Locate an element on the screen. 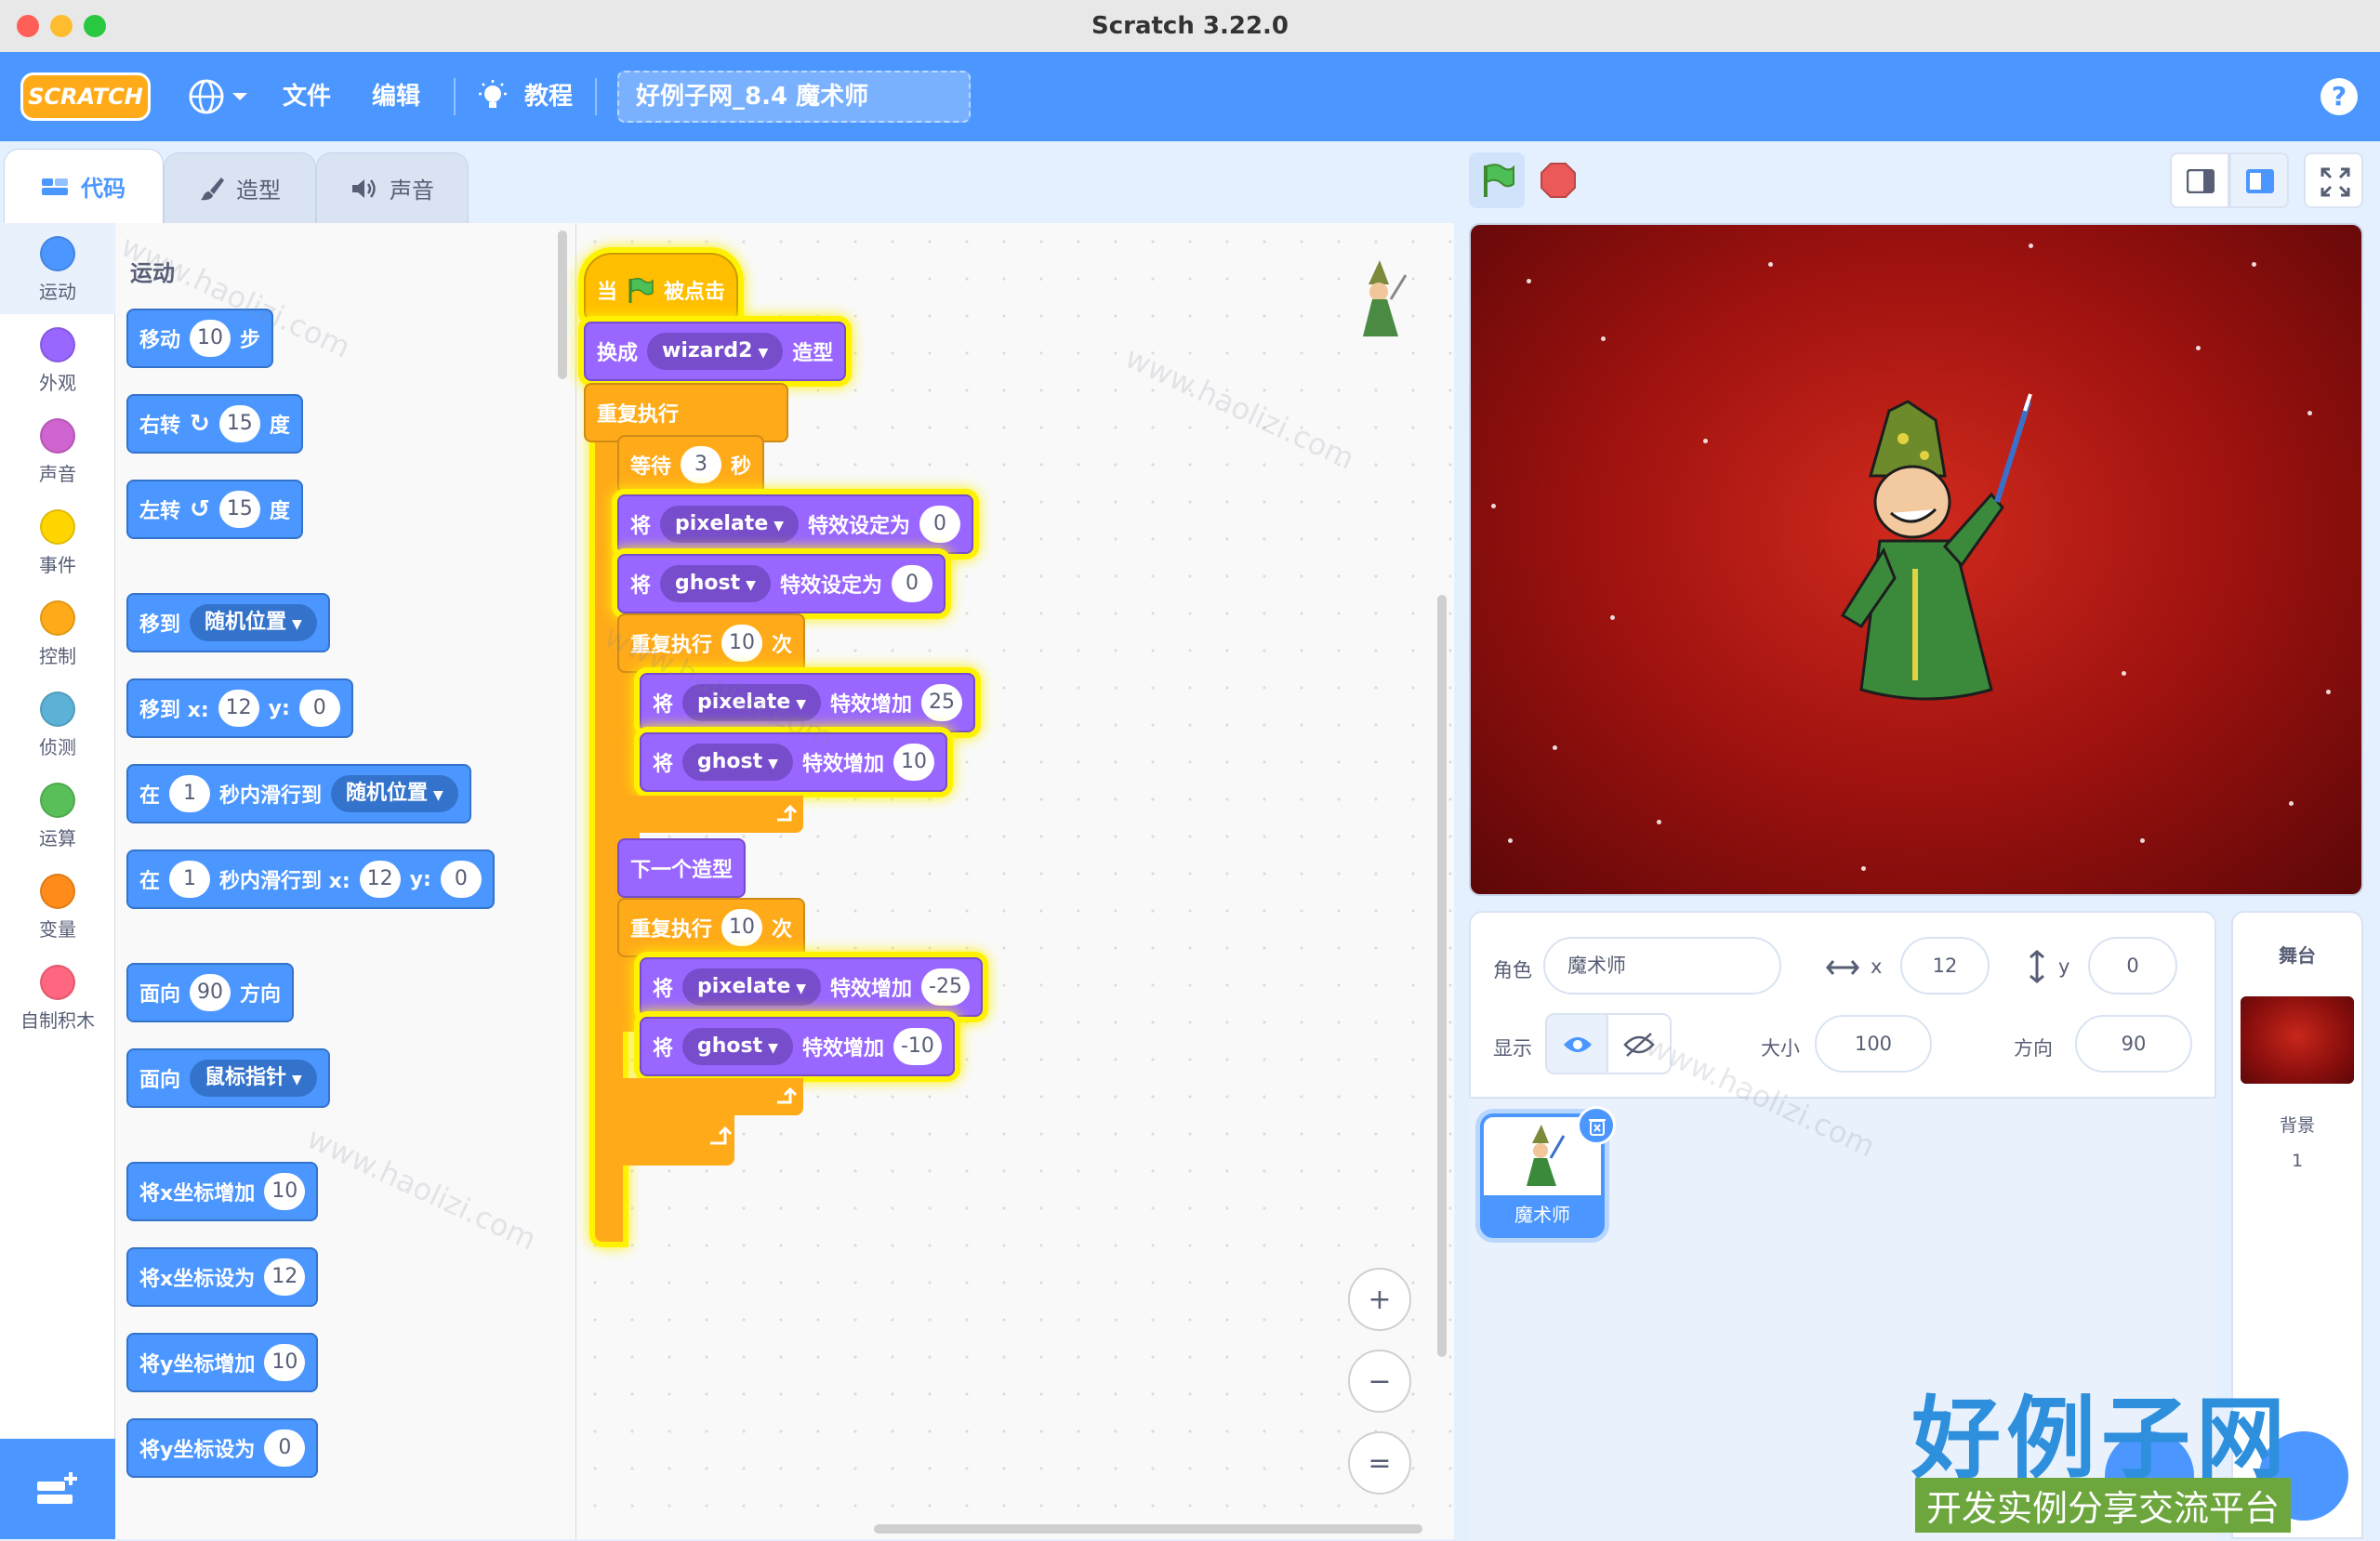  fullscreen-button is located at coordinates (2333, 180).